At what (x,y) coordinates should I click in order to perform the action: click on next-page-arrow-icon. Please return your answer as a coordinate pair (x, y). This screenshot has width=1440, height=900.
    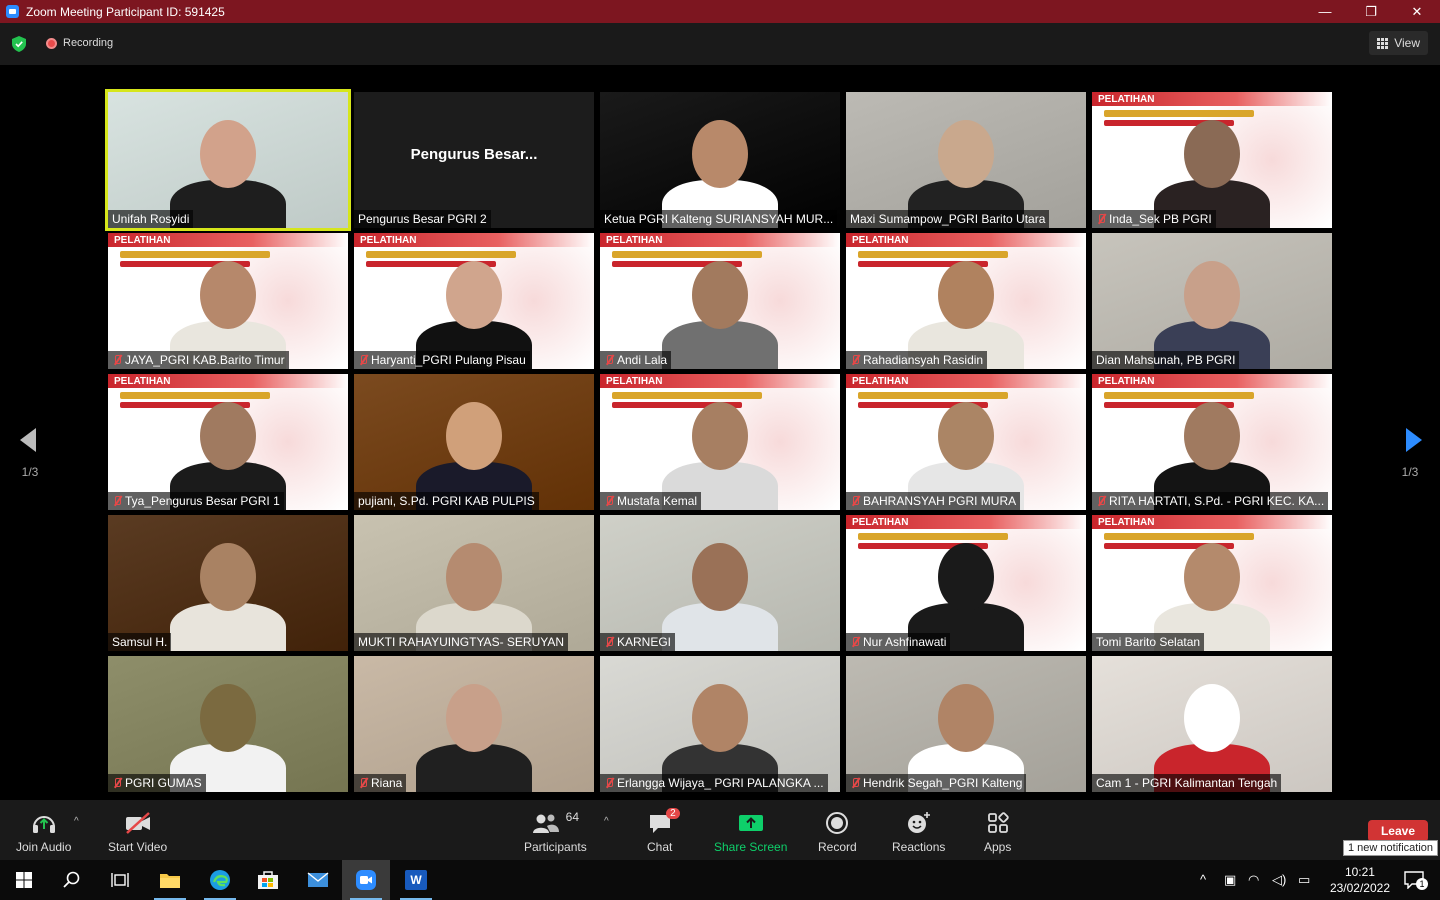
    Looking at the image, I should click on (1411, 440).